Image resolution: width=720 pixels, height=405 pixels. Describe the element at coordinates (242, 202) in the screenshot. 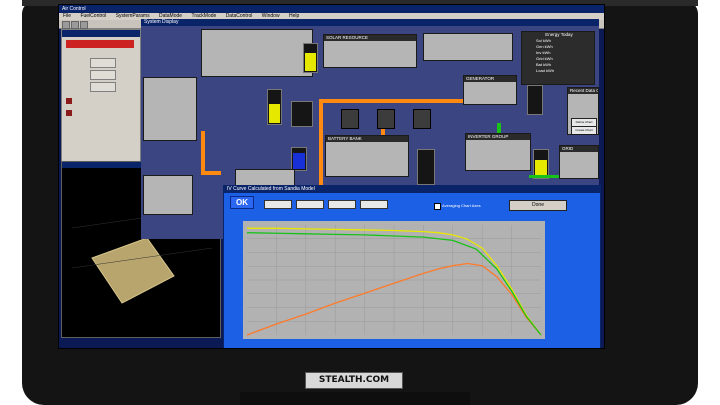

I see `ok-button: OK` at that location.